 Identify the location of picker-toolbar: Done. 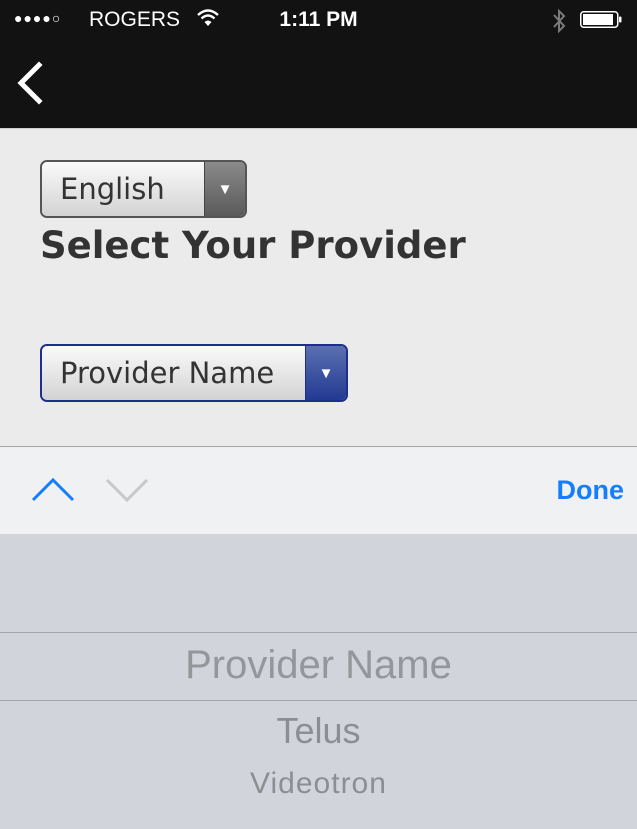
(318, 490).